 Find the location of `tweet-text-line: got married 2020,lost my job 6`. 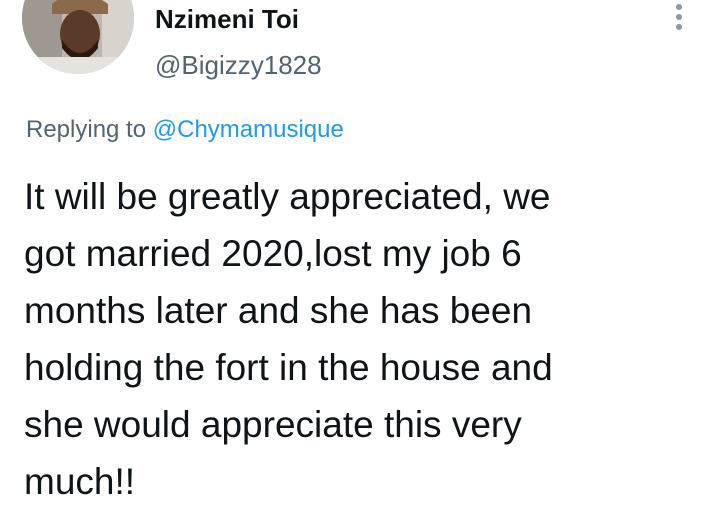

tweet-text-line: got married 2020,lost my job 6 is located at coordinates (273, 253).